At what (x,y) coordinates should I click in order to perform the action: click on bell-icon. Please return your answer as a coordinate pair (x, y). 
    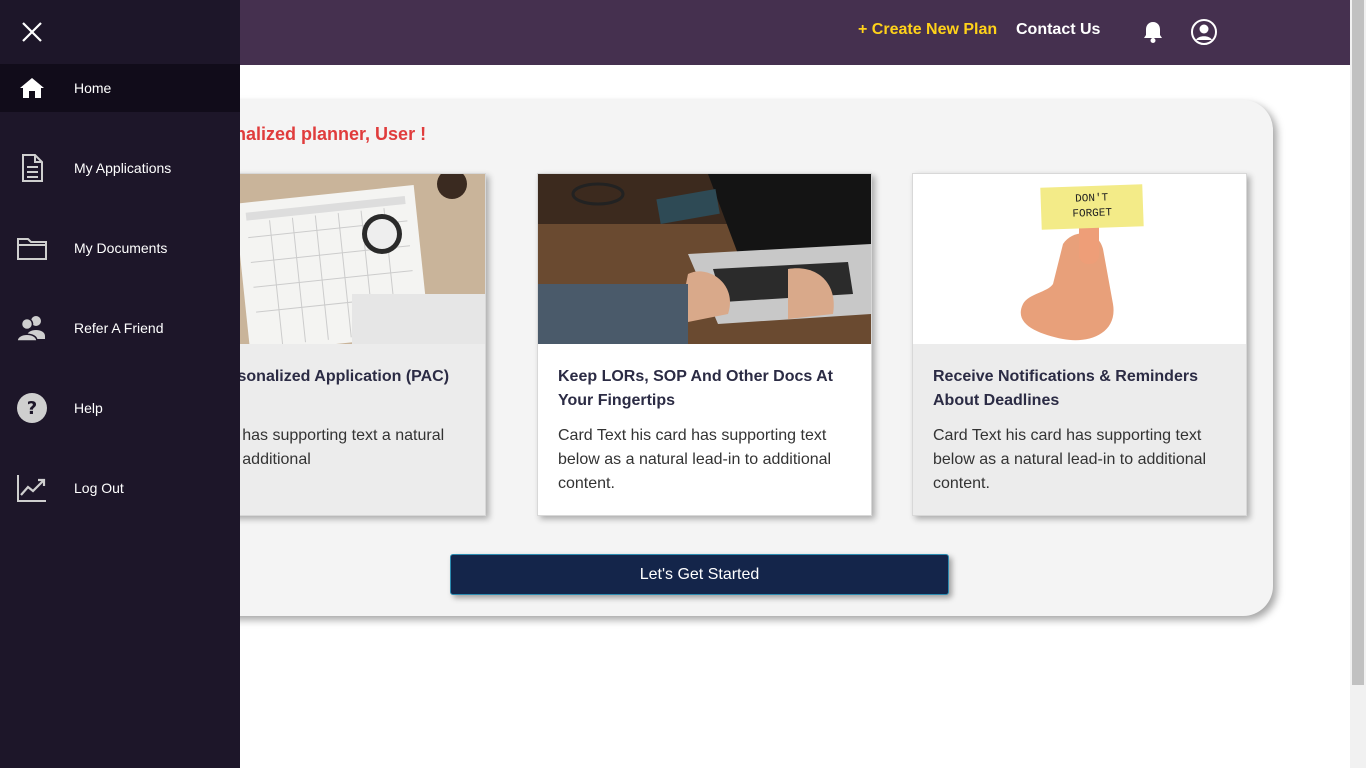
    Looking at the image, I should click on (1153, 32).